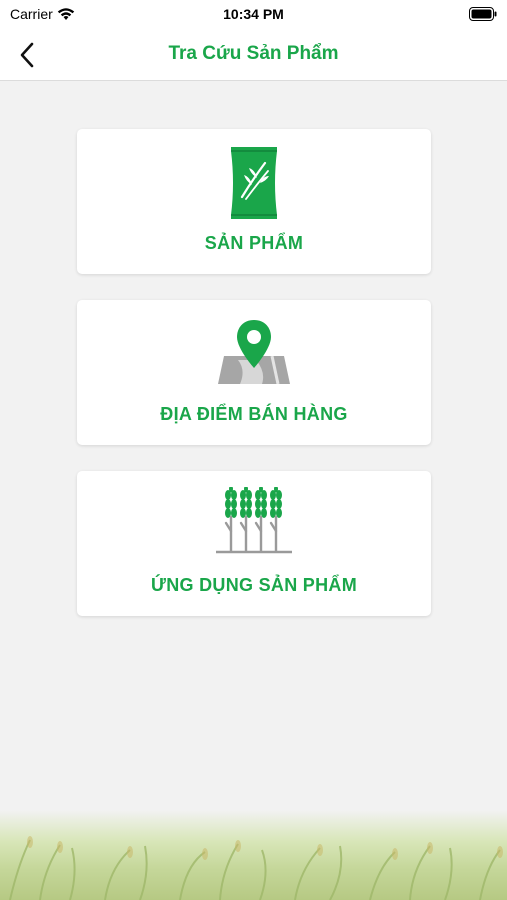 The height and width of the screenshot is (900, 507). Describe the element at coordinates (254, 585) in the screenshot. I see `product-application-card-label: ỨNG DỤNG SẢN PHẨM` at that location.